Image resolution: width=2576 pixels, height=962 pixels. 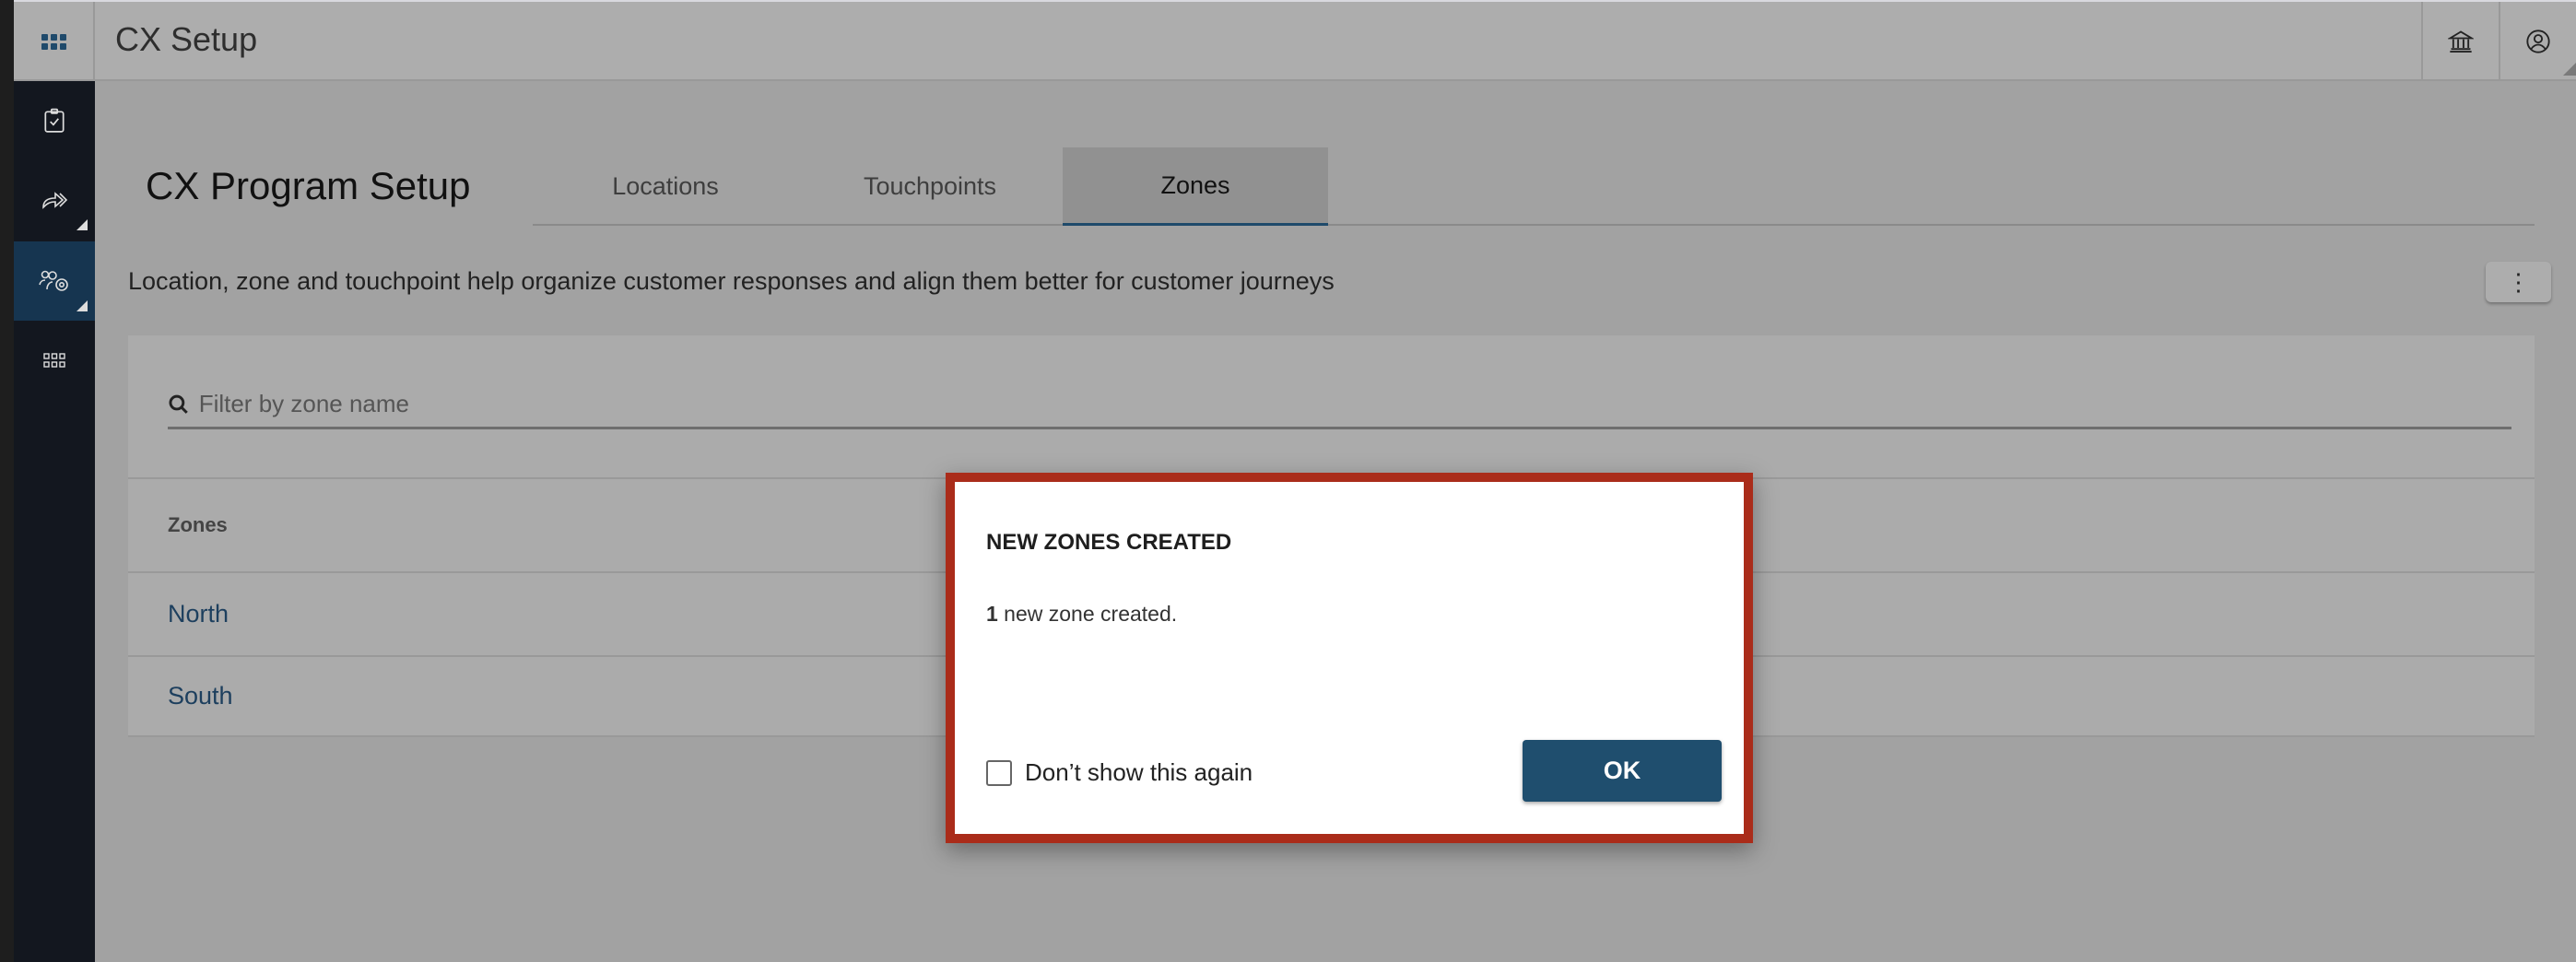 I want to click on zone-link-south: South, so click(x=200, y=696).